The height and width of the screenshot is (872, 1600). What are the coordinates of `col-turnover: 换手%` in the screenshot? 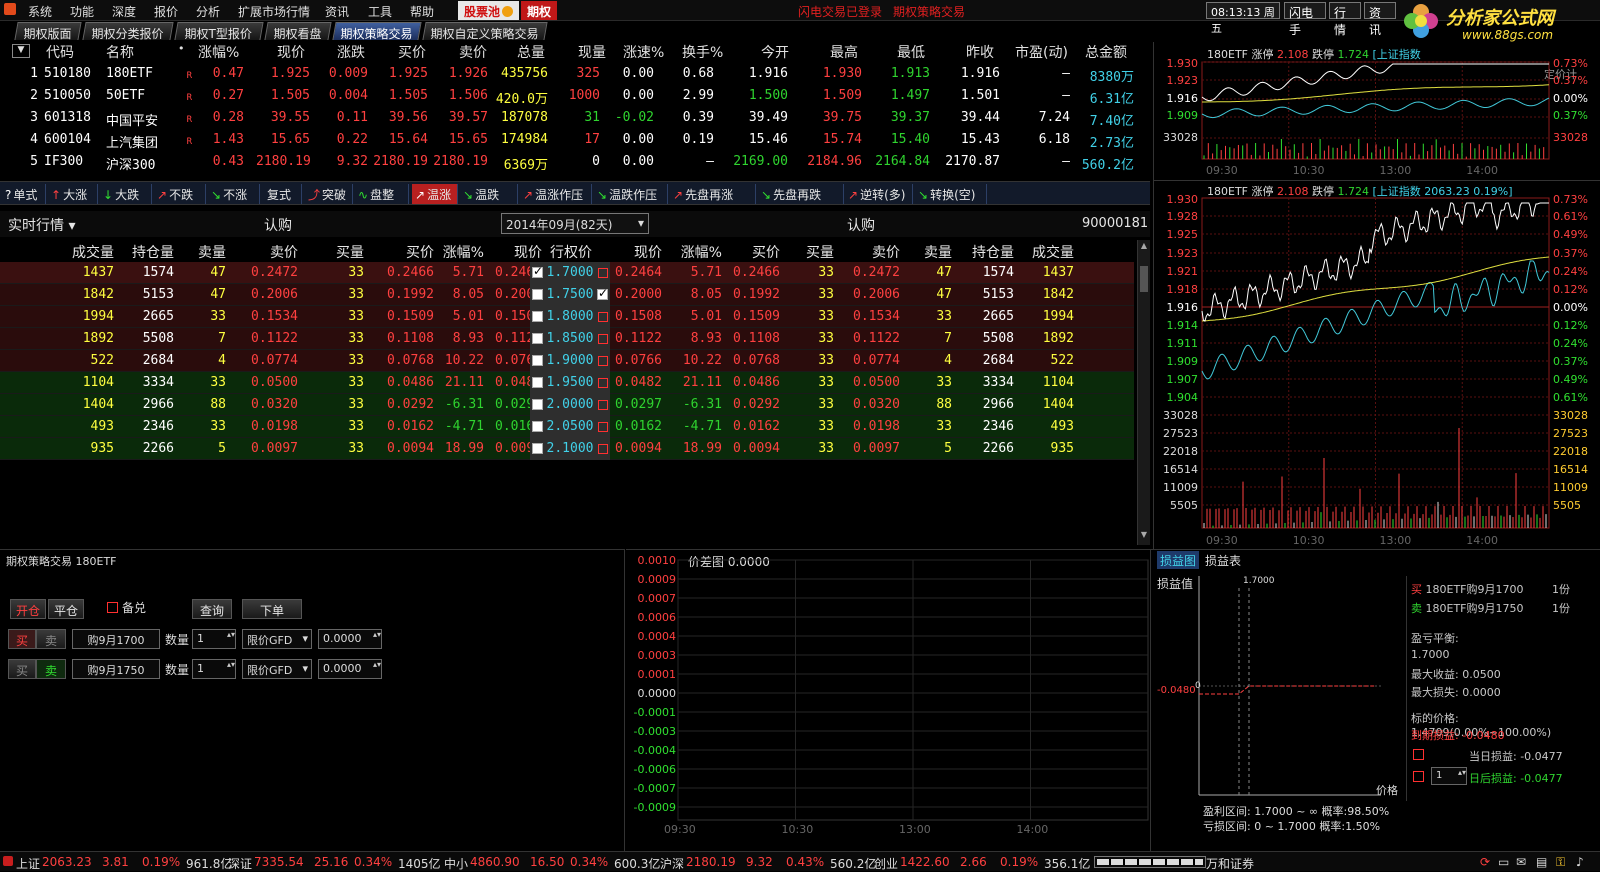 It's located at (702, 52).